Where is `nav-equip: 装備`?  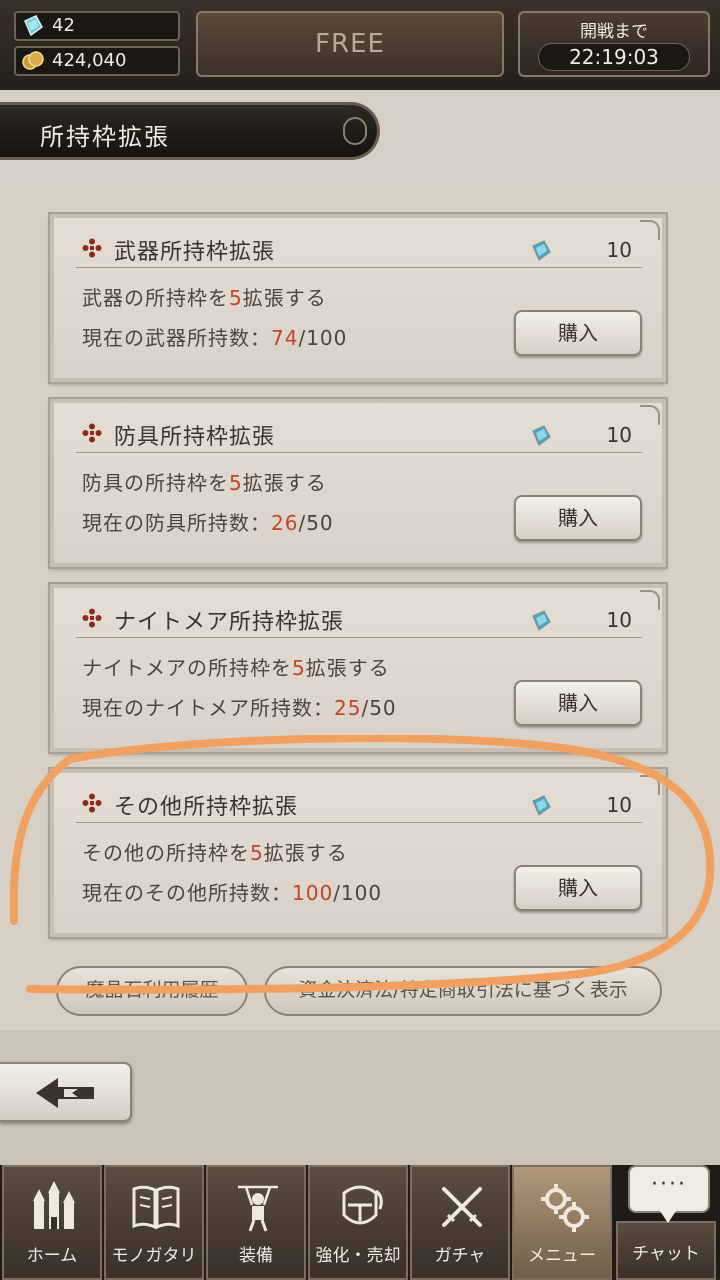 nav-equip: 装備 is located at coordinates (256, 1222).